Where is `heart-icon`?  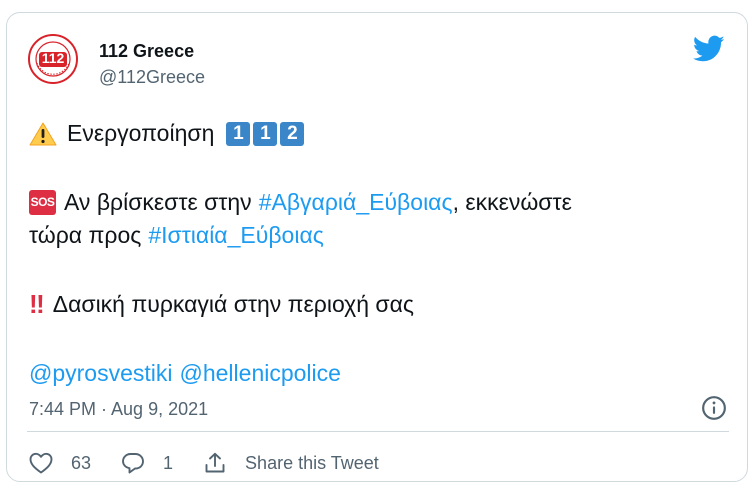 heart-icon is located at coordinates (41, 463).